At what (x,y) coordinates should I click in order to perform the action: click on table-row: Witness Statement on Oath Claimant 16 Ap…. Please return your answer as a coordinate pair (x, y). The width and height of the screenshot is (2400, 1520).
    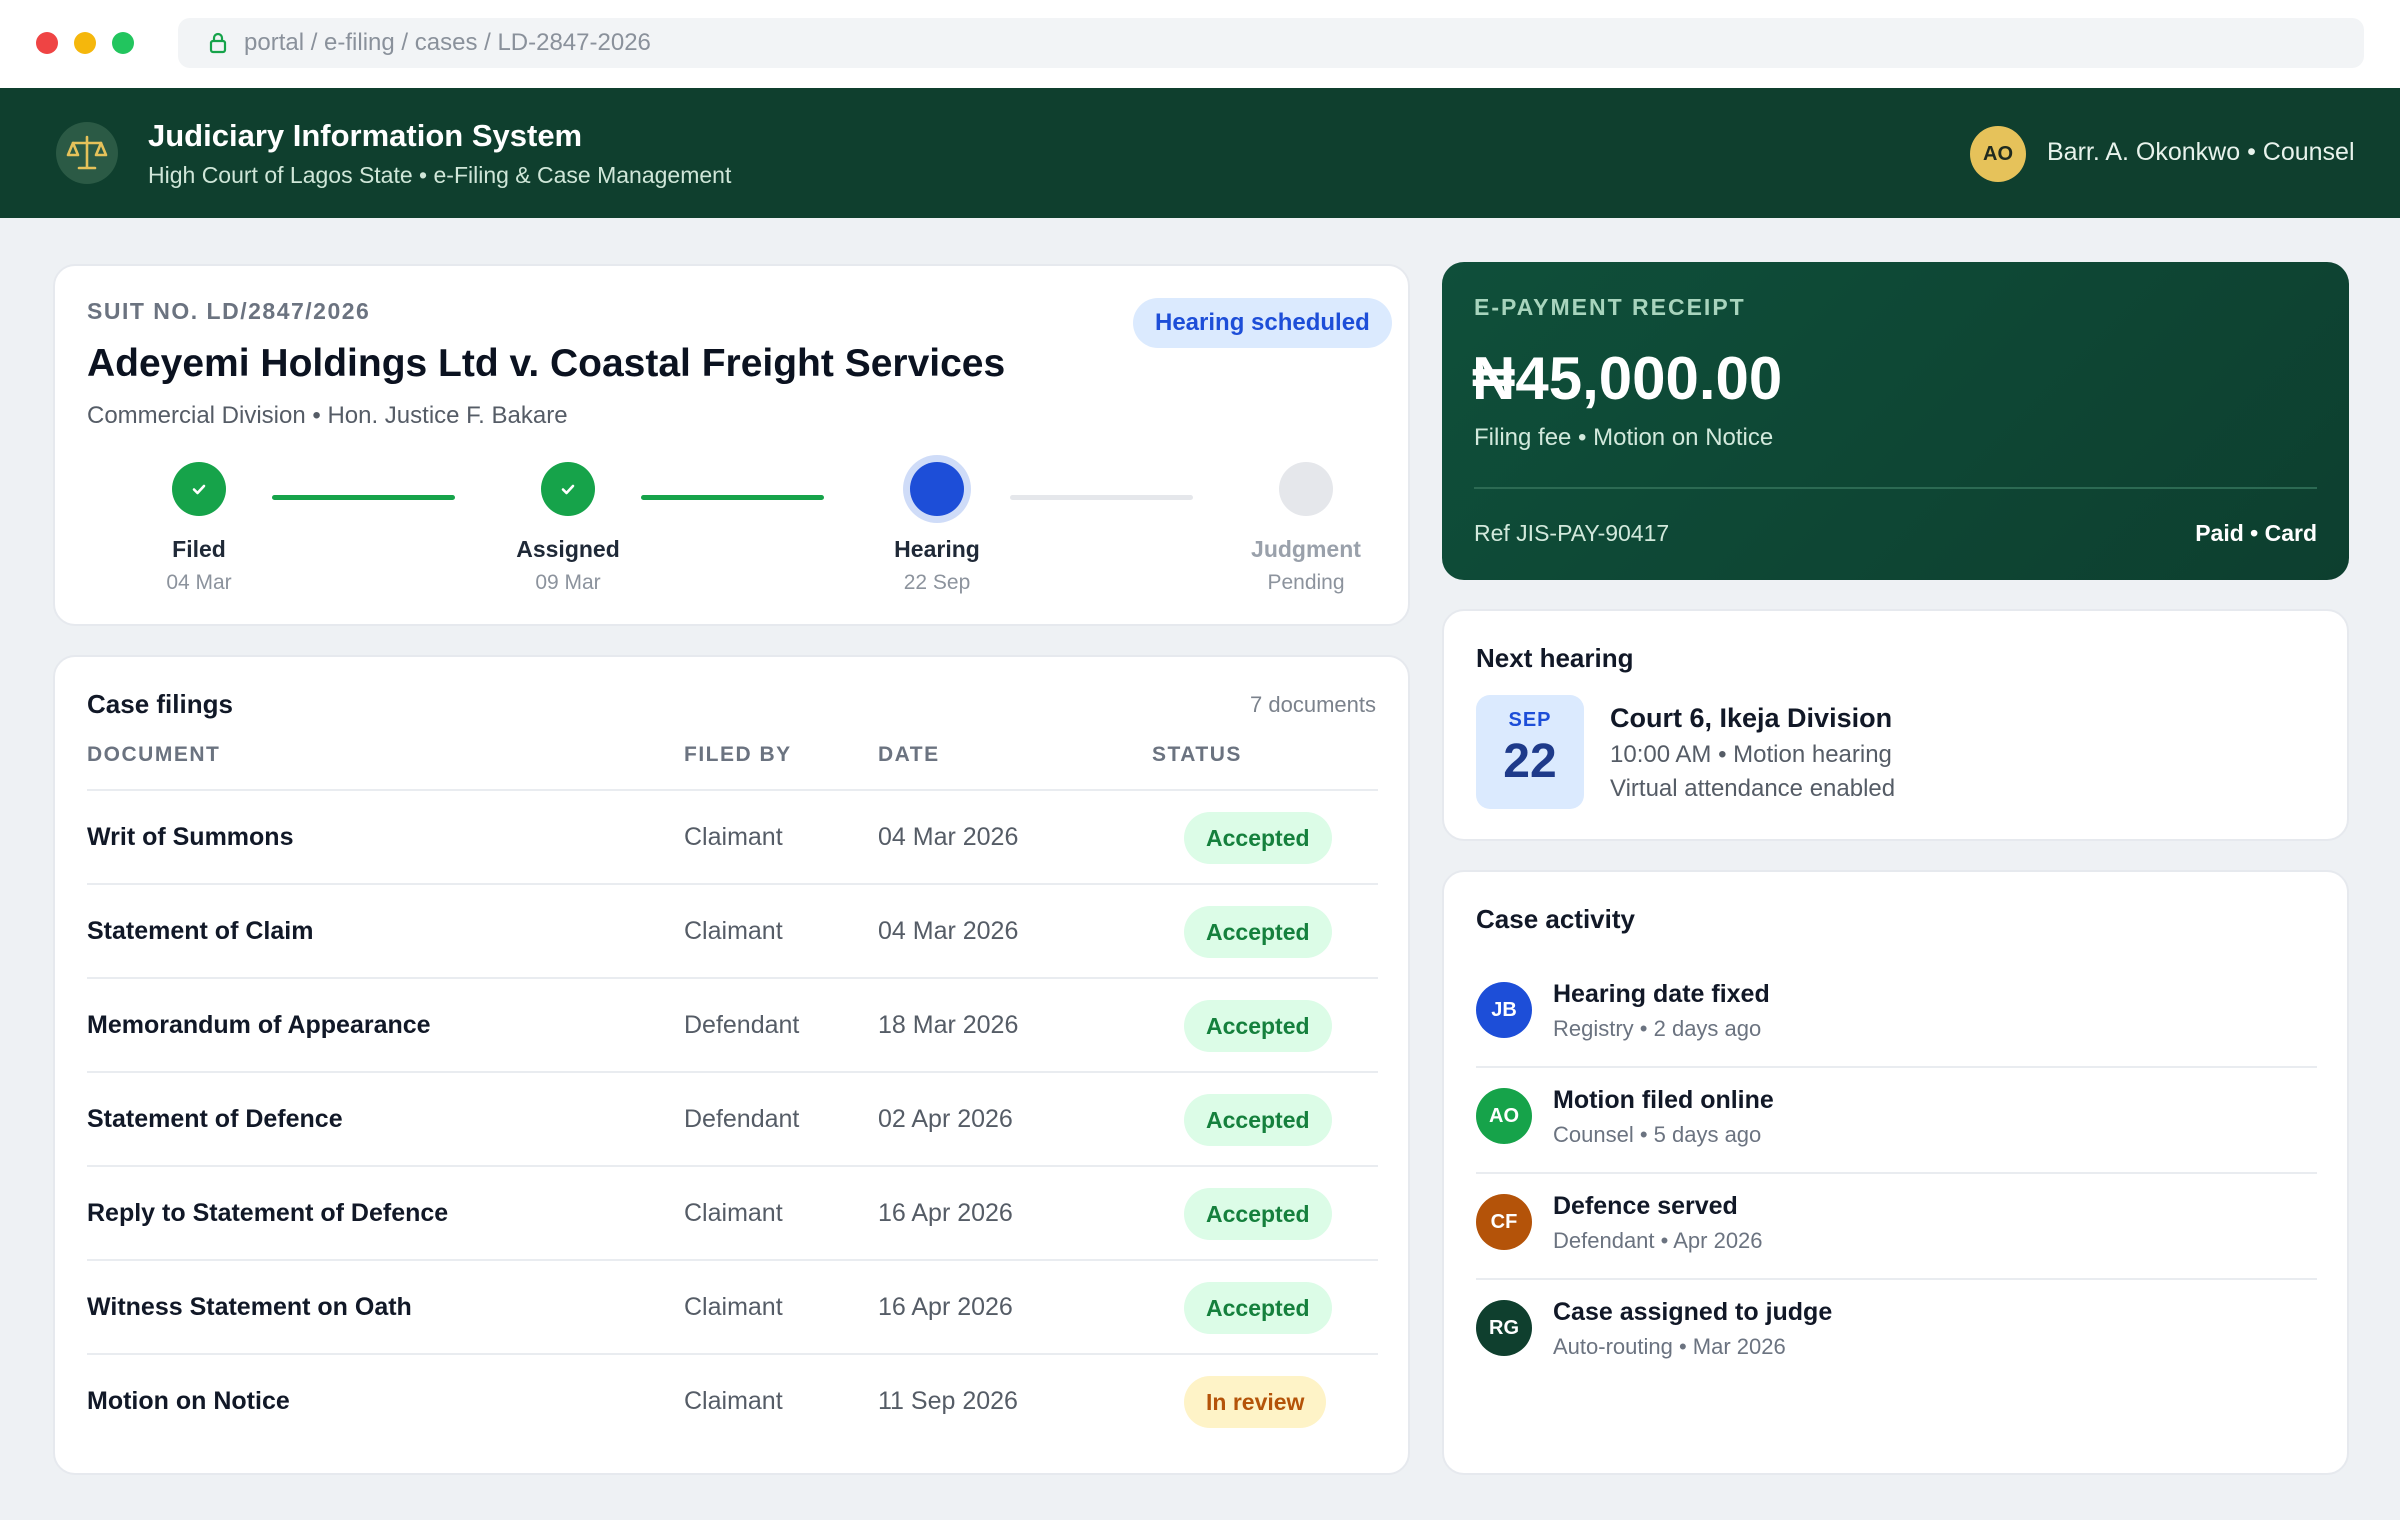
    Looking at the image, I should click on (732, 1306).